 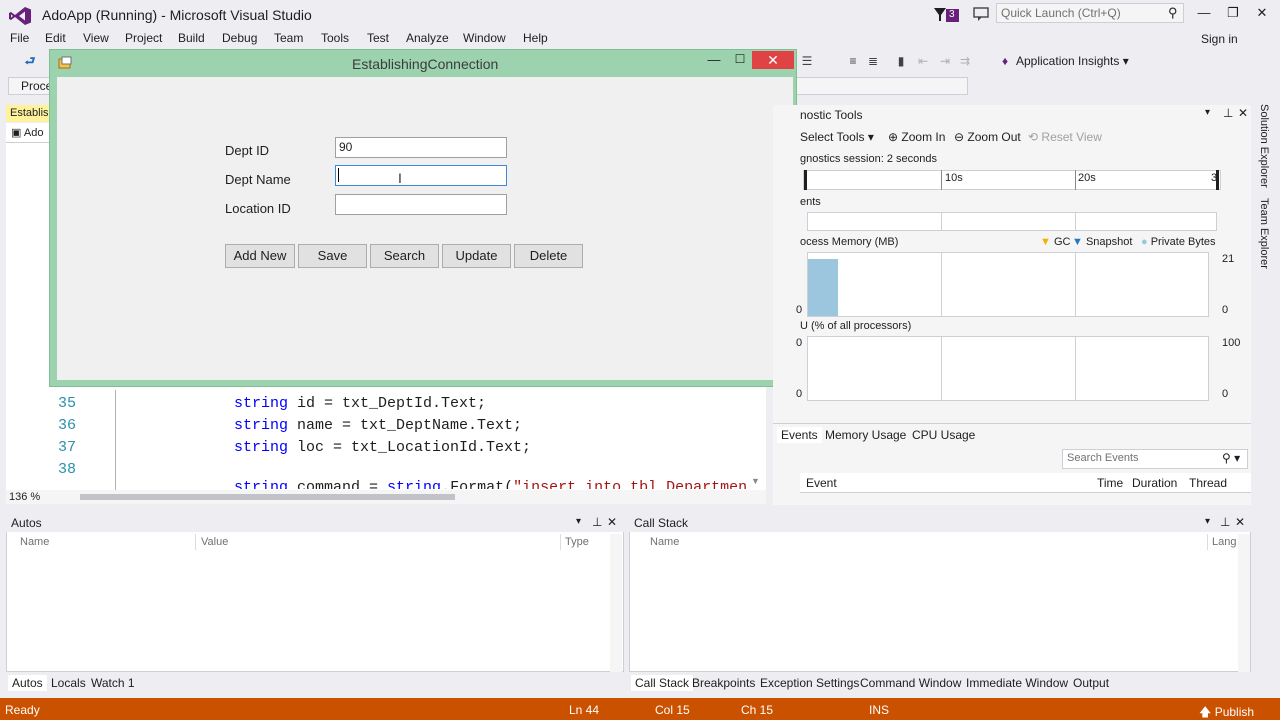 I want to click on search-button: Search, so click(x=404, y=256).